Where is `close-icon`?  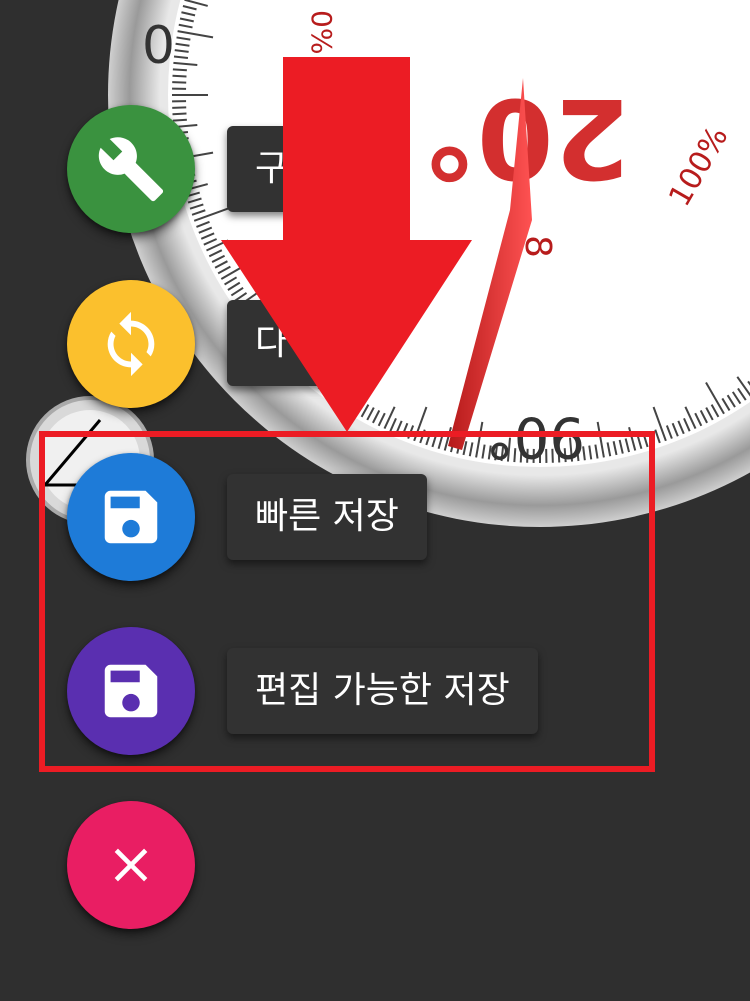 close-icon is located at coordinates (131, 865).